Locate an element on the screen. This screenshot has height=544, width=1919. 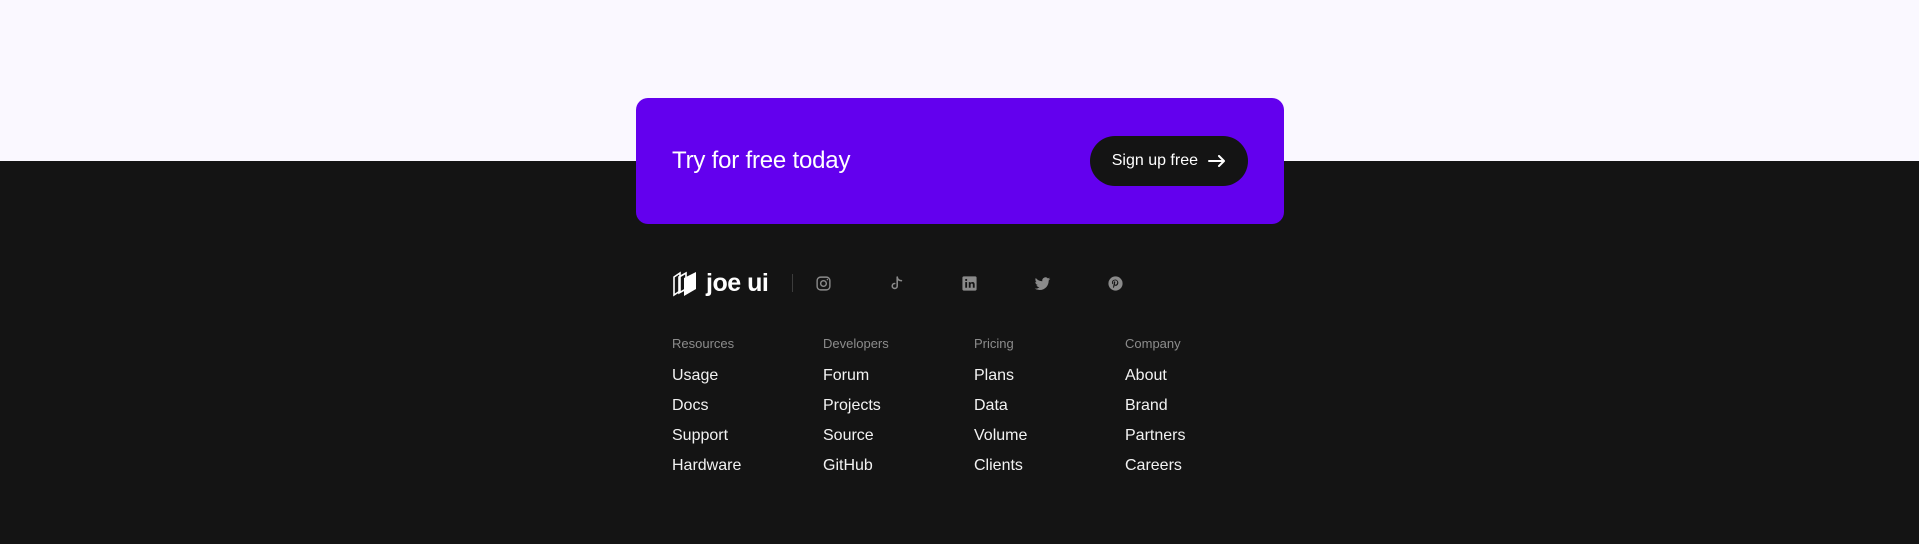
footer-link: GitHub is located at coordinates (898, 469).